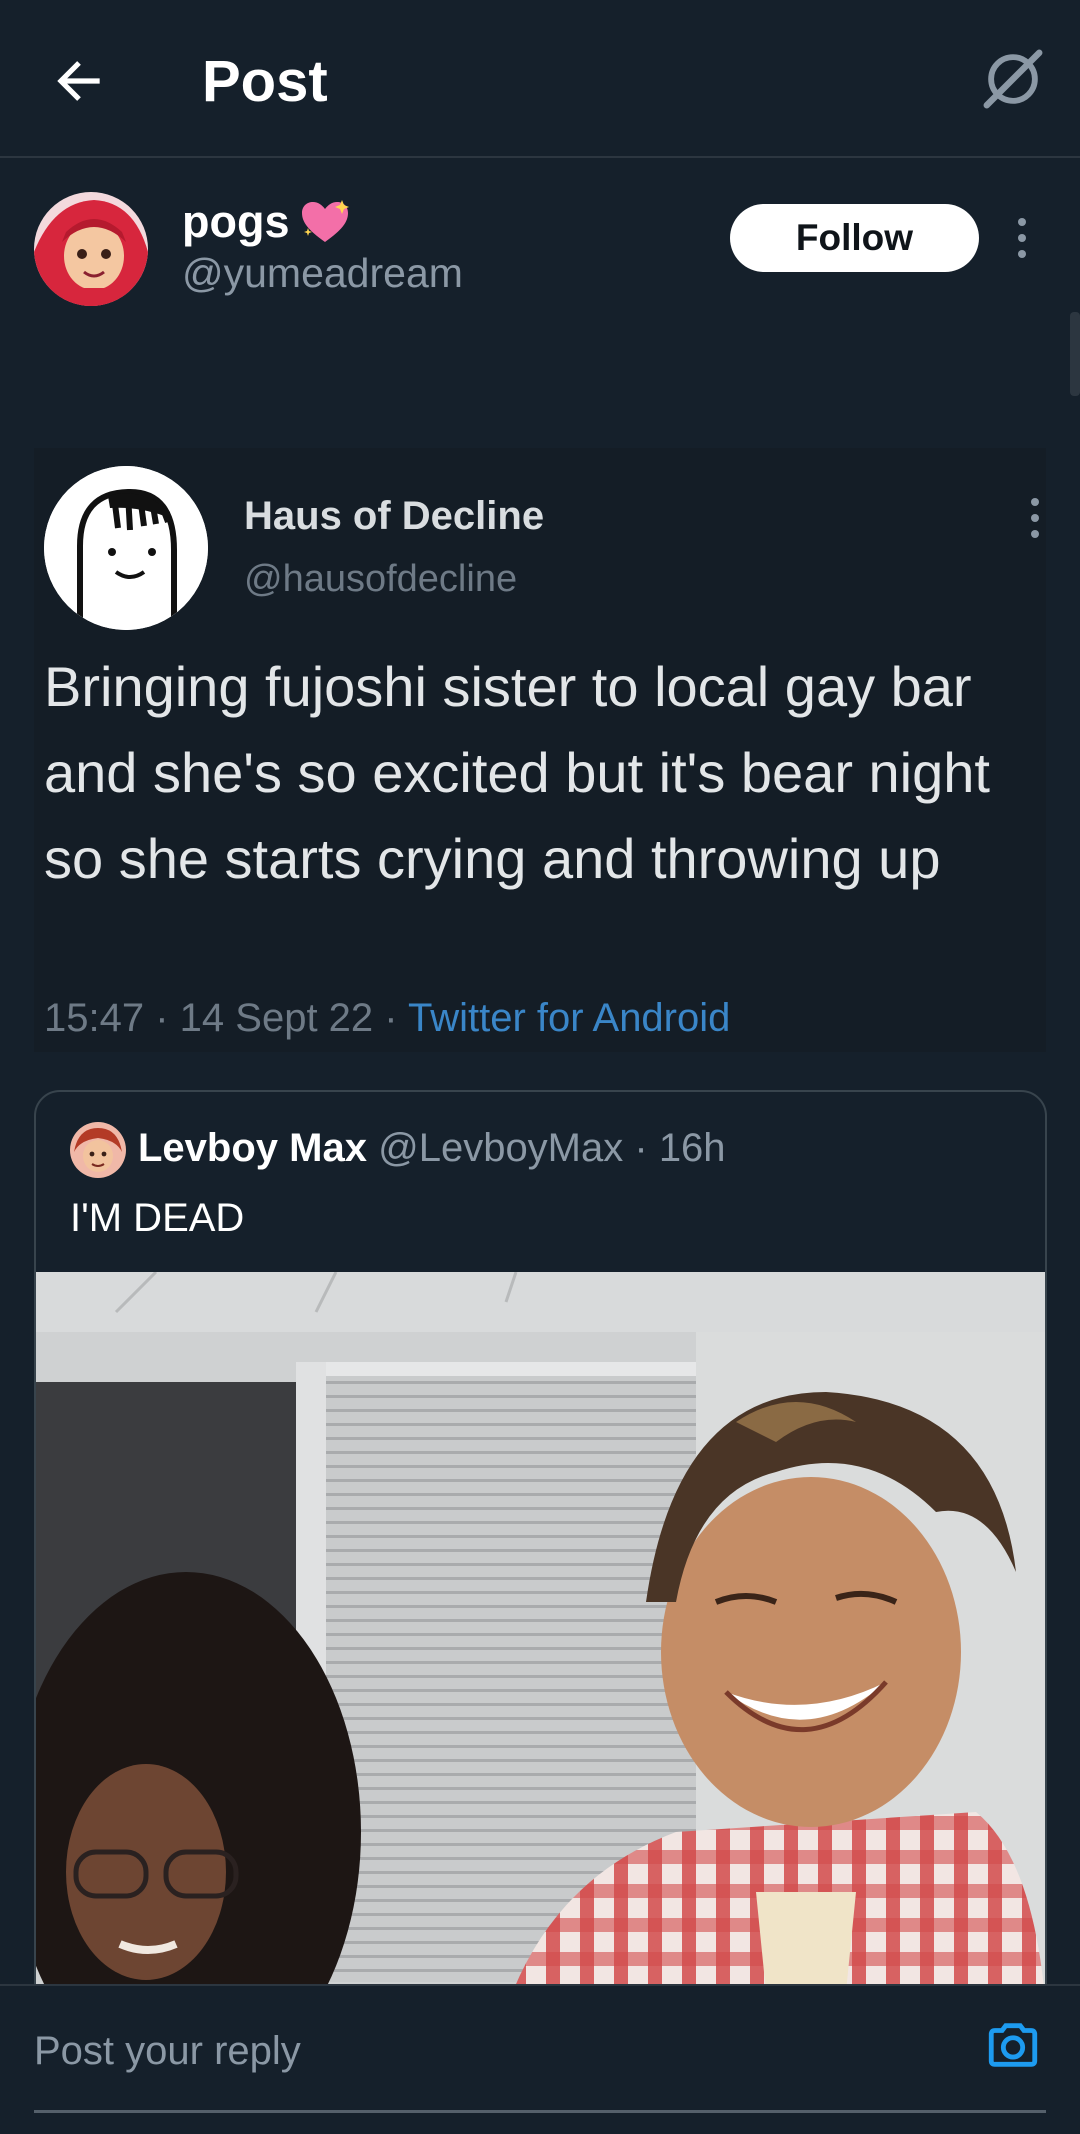 Image resolution: width=1080 pixels, height=2134 pixels. I want to click on camera-icon, so click(1013, 2045).